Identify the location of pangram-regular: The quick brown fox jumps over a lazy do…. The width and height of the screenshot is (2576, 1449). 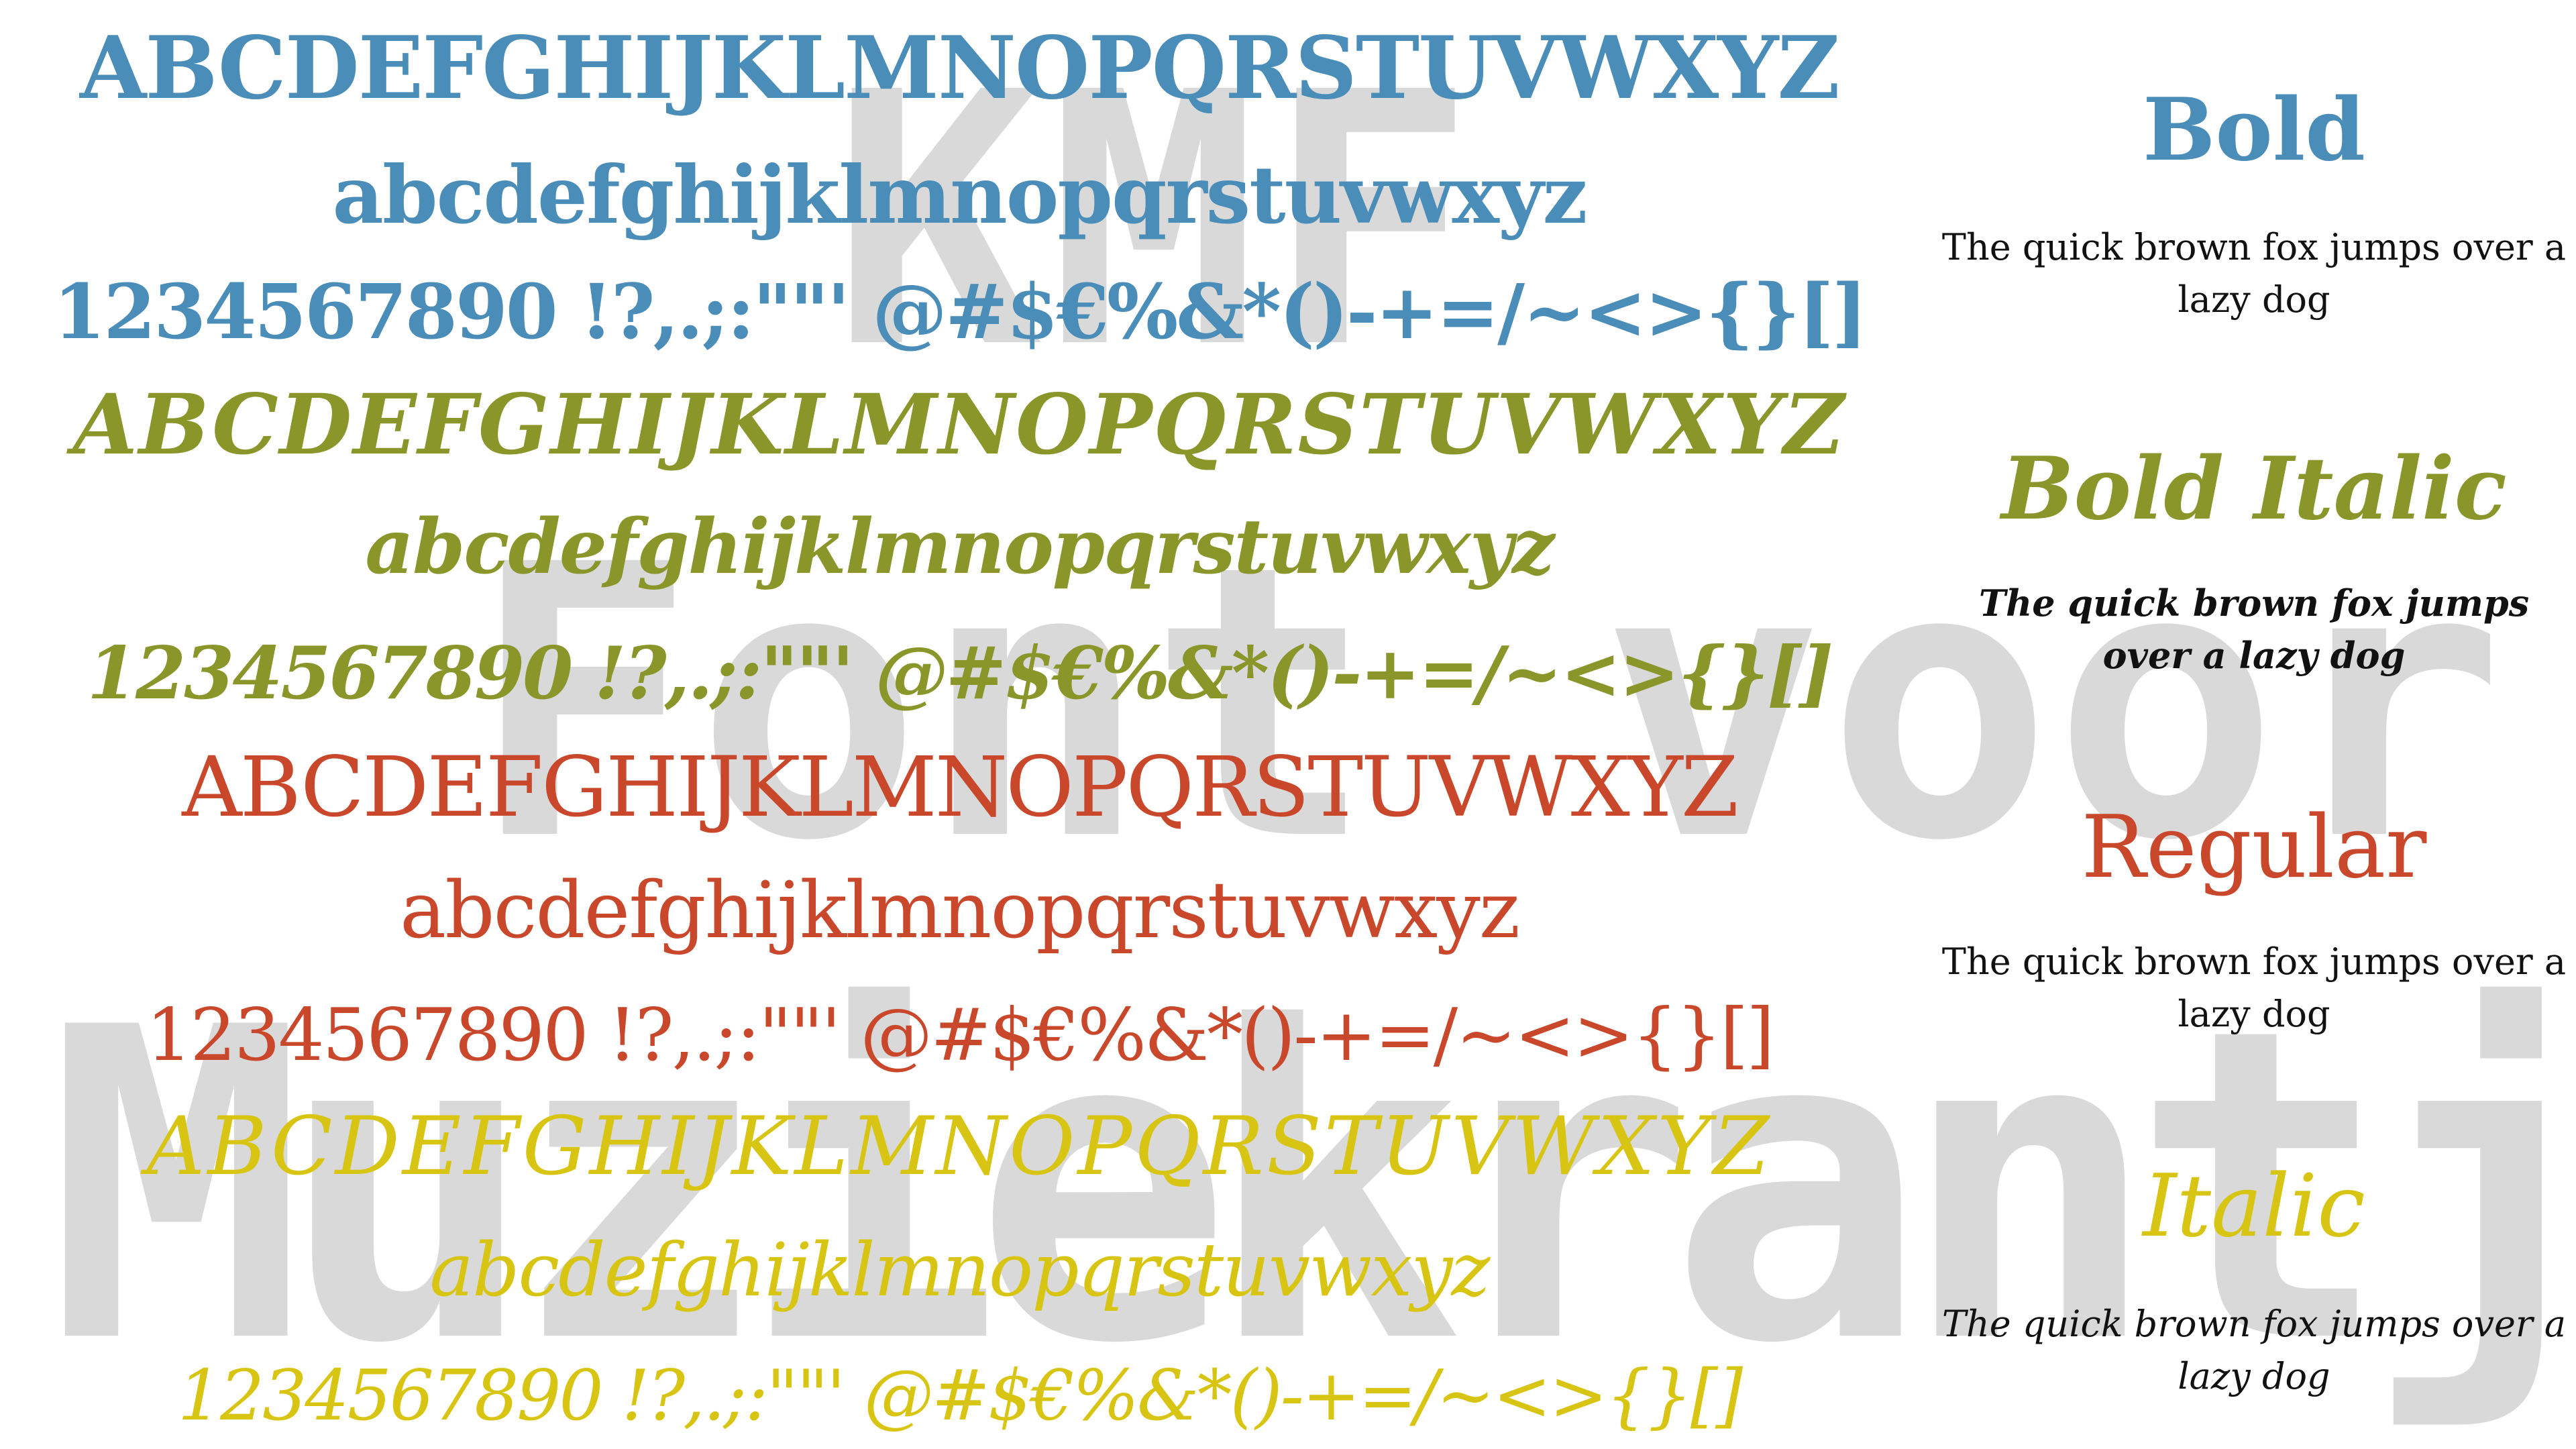
(2254, 988).